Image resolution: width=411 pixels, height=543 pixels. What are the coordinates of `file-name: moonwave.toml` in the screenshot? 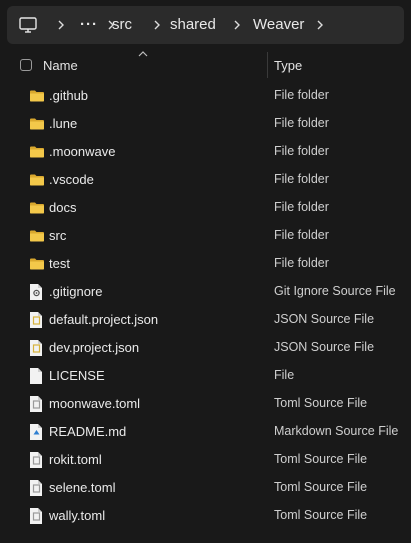 It's located at (94, 403).